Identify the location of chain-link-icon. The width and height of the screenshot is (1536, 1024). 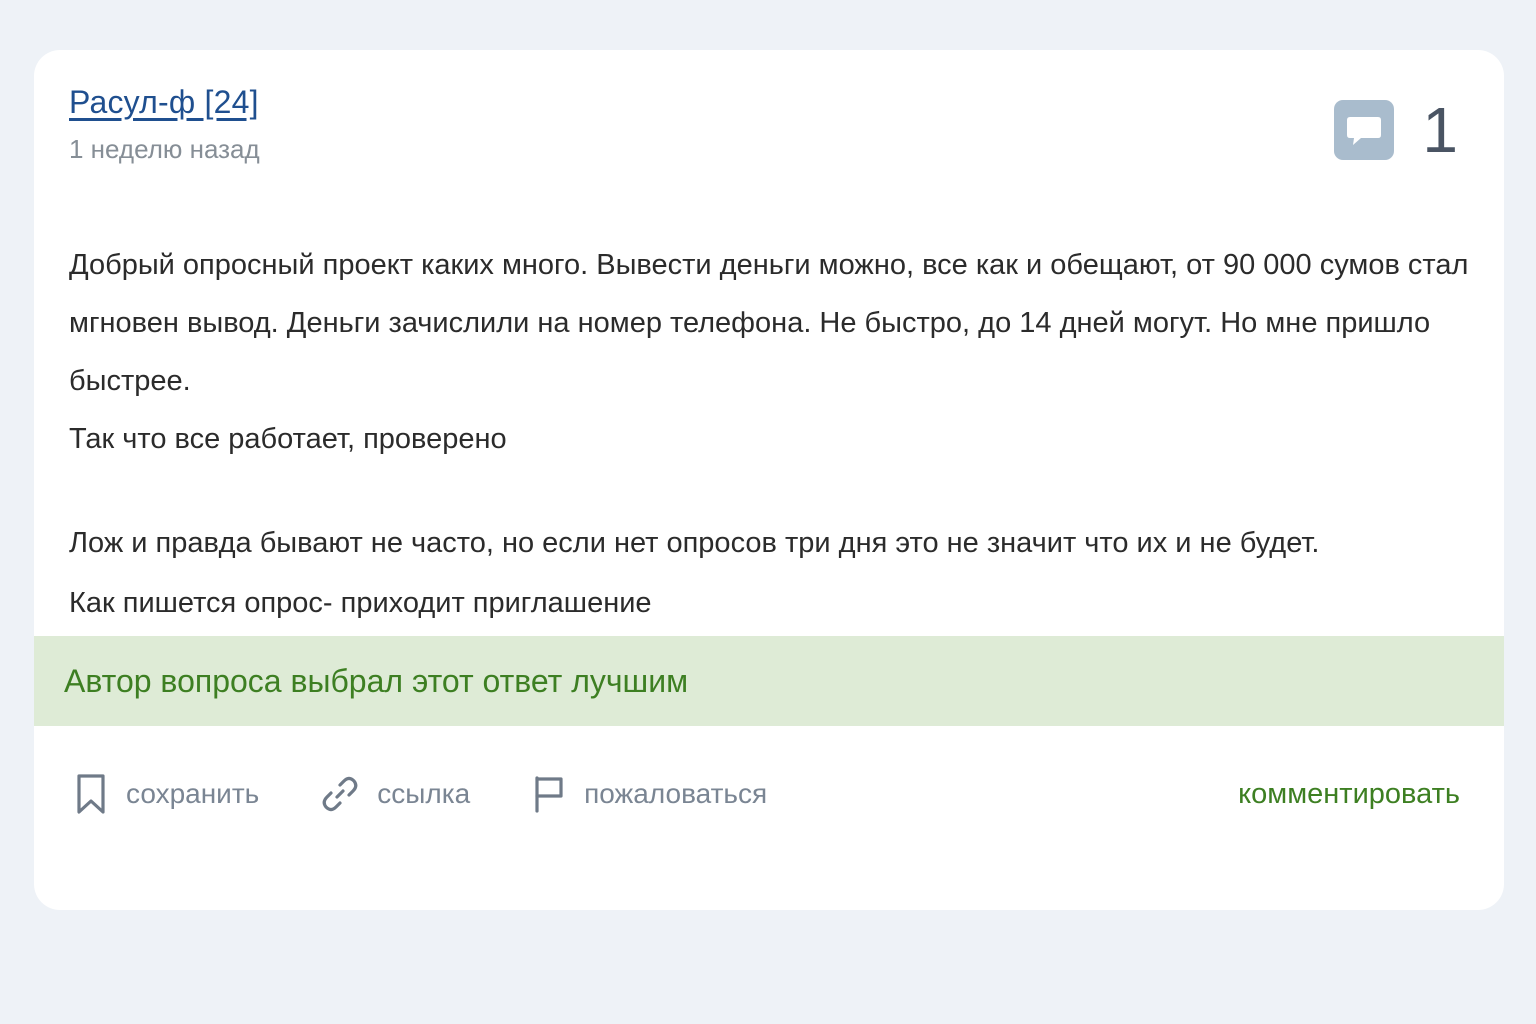
(340, 794).